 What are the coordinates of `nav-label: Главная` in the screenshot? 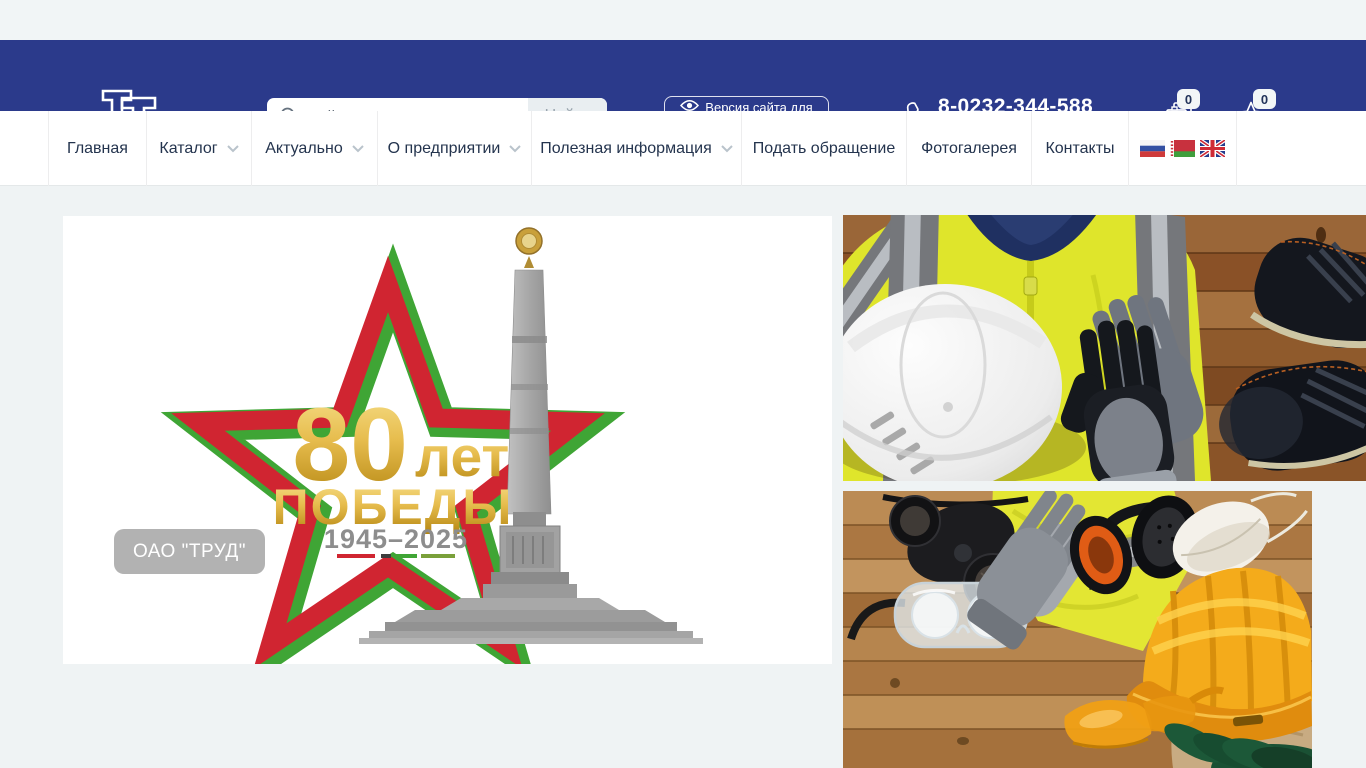 It's located at (97, 148).